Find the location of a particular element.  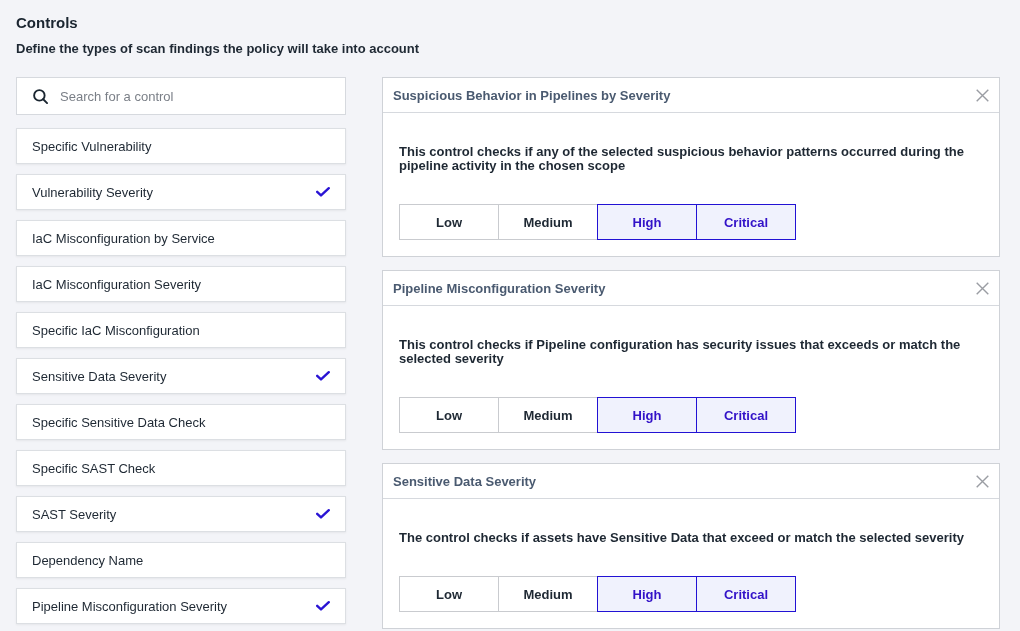

panel-title: Suspicious Behavior in Pipelines by Severity is located at coordinates (532, 95).